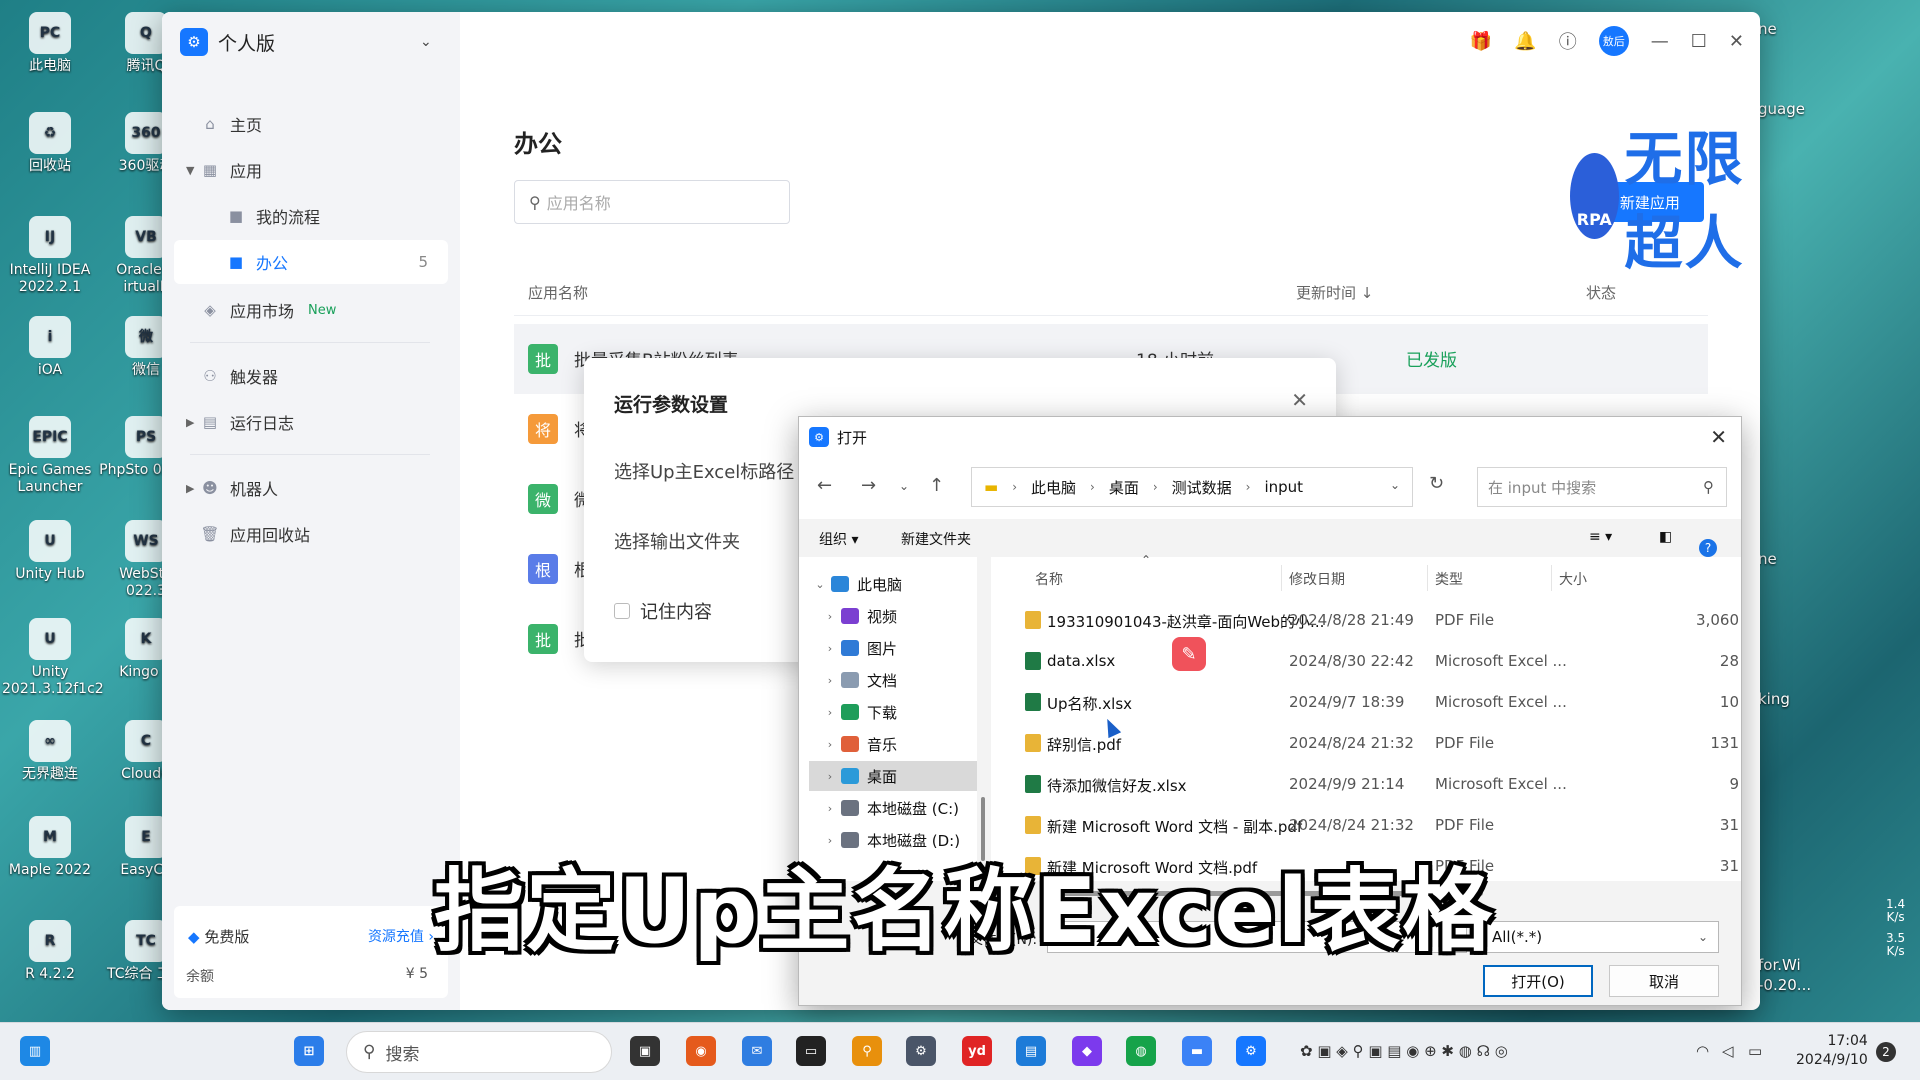  What do you see at coordinates (701, 1051) in the screenshot?
I see `firefox-icon: ◉` at bounding box center [701, 1051].